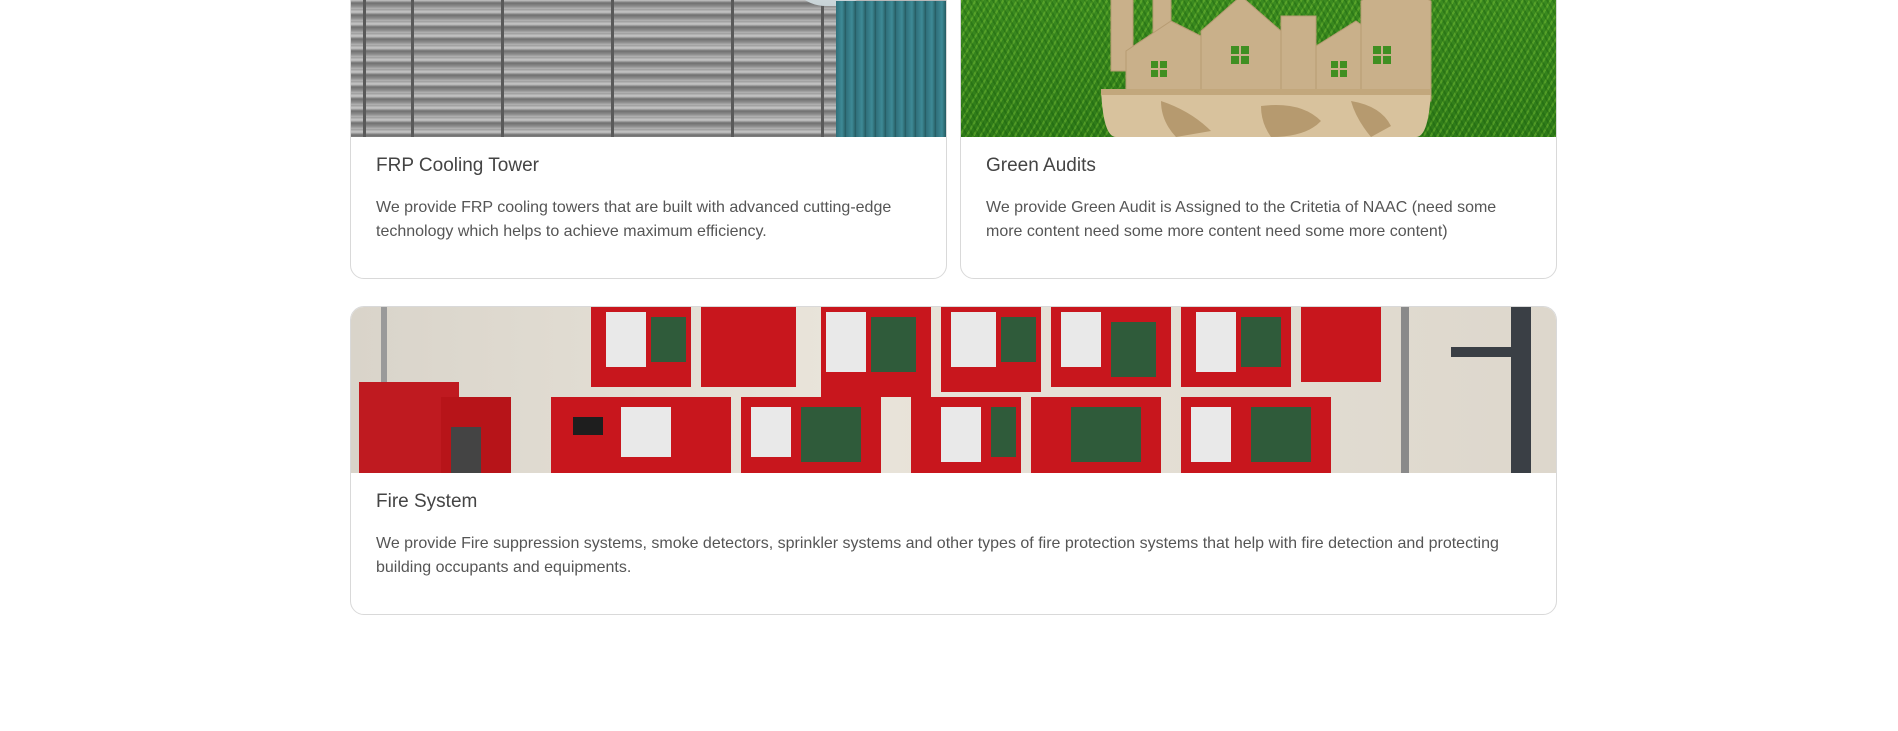  I want to click on card-title: FRP Cooling Tower, so click(457, 165).